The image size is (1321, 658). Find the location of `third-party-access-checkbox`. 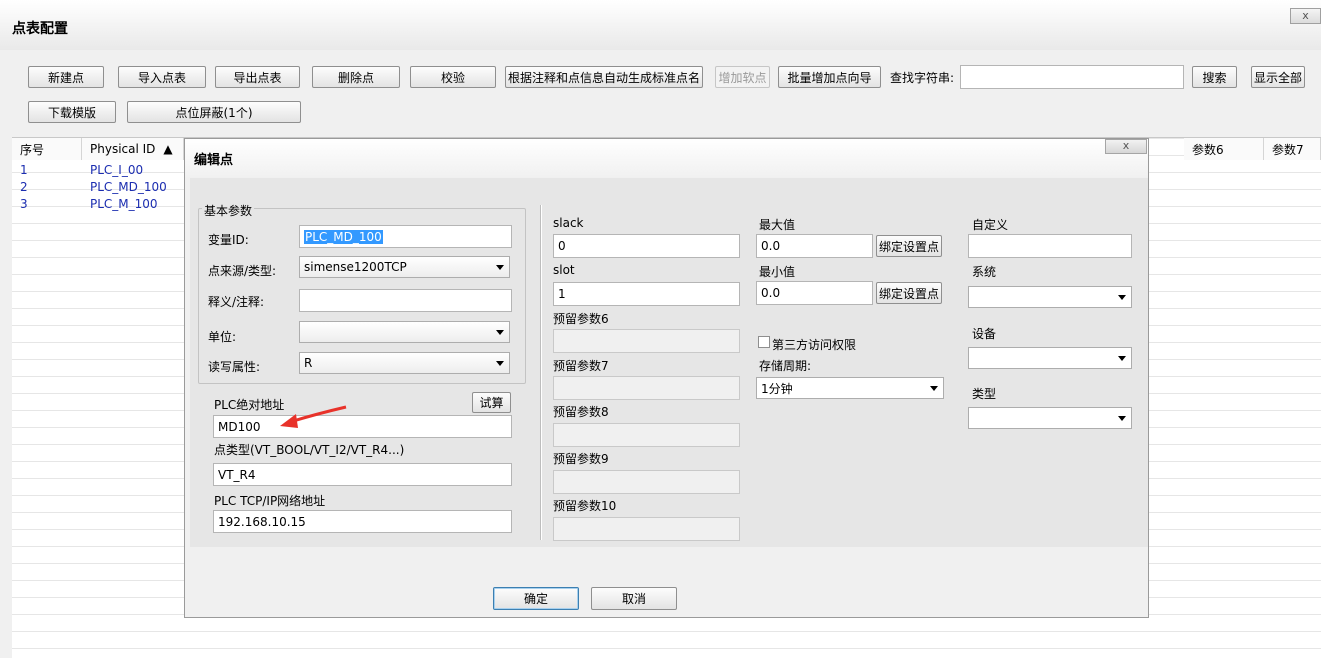

third-party-access-checkbox is located at coordinates (764, 342).